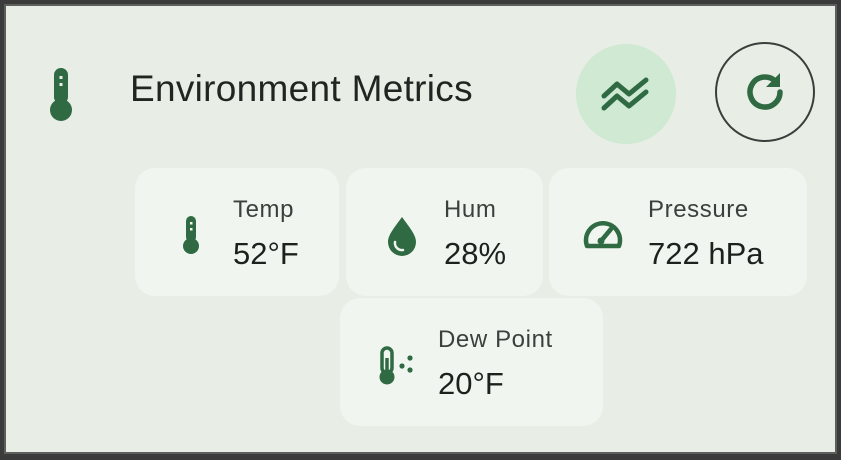 This screenshot has height=460, width=841. Describe the element at coordinates (698, 209) in the screenshot. I see `metric-label: Pressure` at that location.